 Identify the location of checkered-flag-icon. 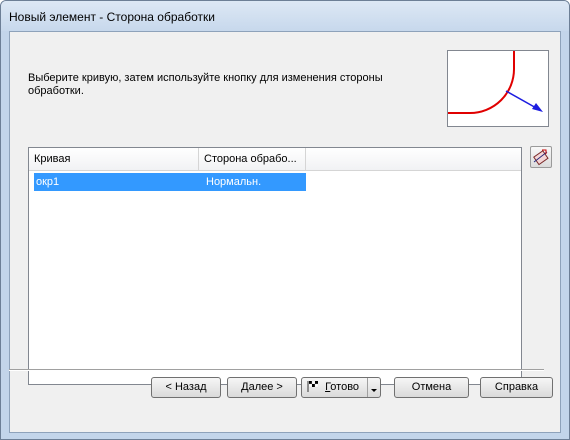
(313, 386).